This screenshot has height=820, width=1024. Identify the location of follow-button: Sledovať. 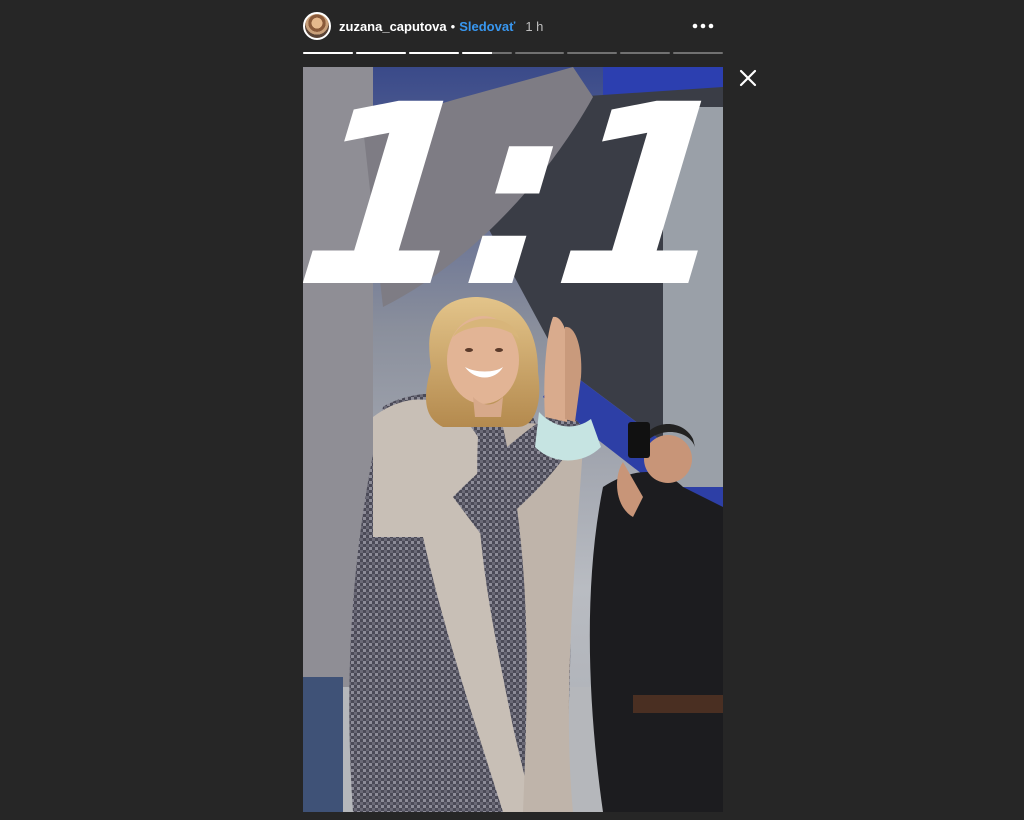
(487, 26).